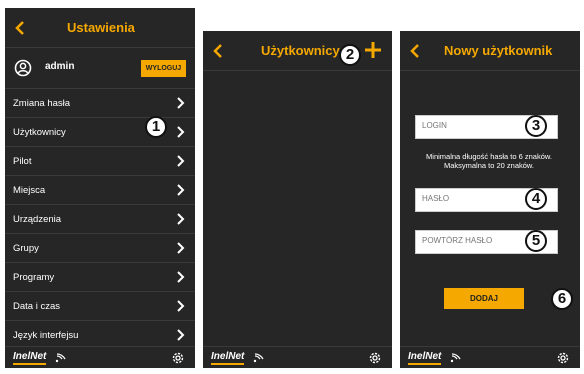 The width and height of the screenshot is (584, 374). Describe the element at coordinates (34, 277) in the screenshot. I see `menu-item-label: Programy` at that location.